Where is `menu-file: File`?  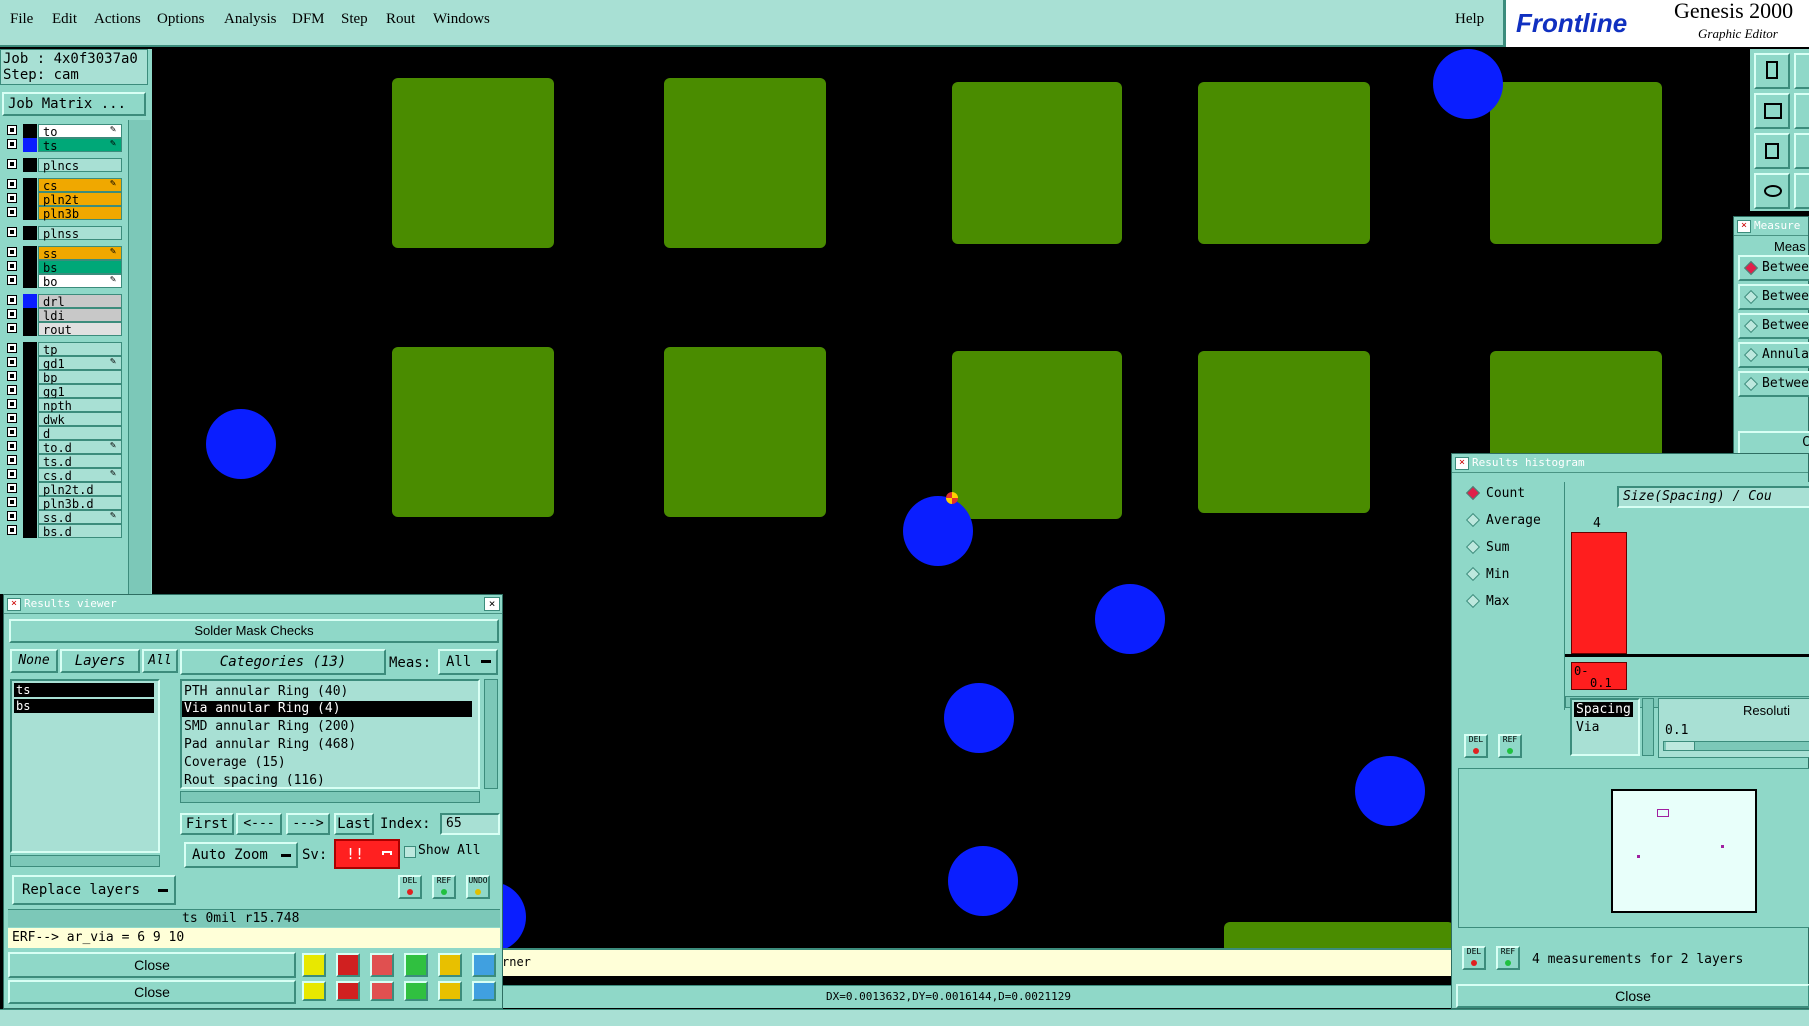 menu-file: File is located at coordinates (21, 19).